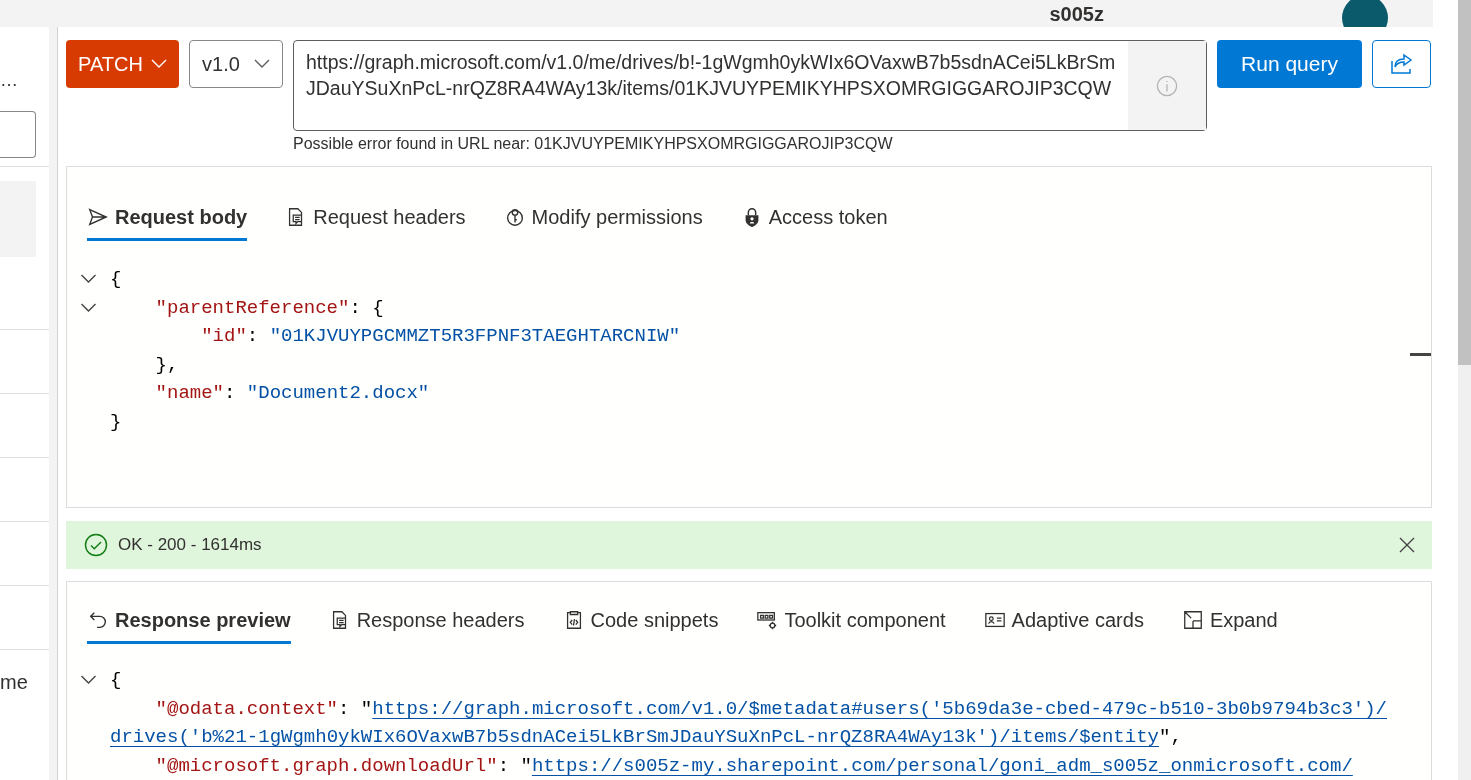  What do you see at coordinates (1289, 64) in the screenshot?
I see `run-query-button: Run query` at bounding box center [1289, 64].